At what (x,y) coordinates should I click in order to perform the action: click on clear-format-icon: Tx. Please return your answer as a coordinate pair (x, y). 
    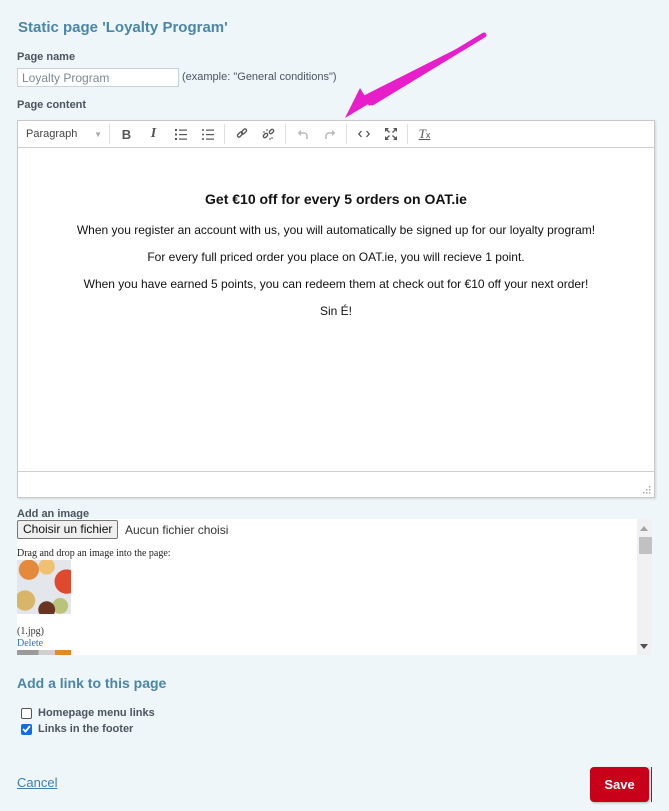
    Looking at the image, I should click on (424, 133).